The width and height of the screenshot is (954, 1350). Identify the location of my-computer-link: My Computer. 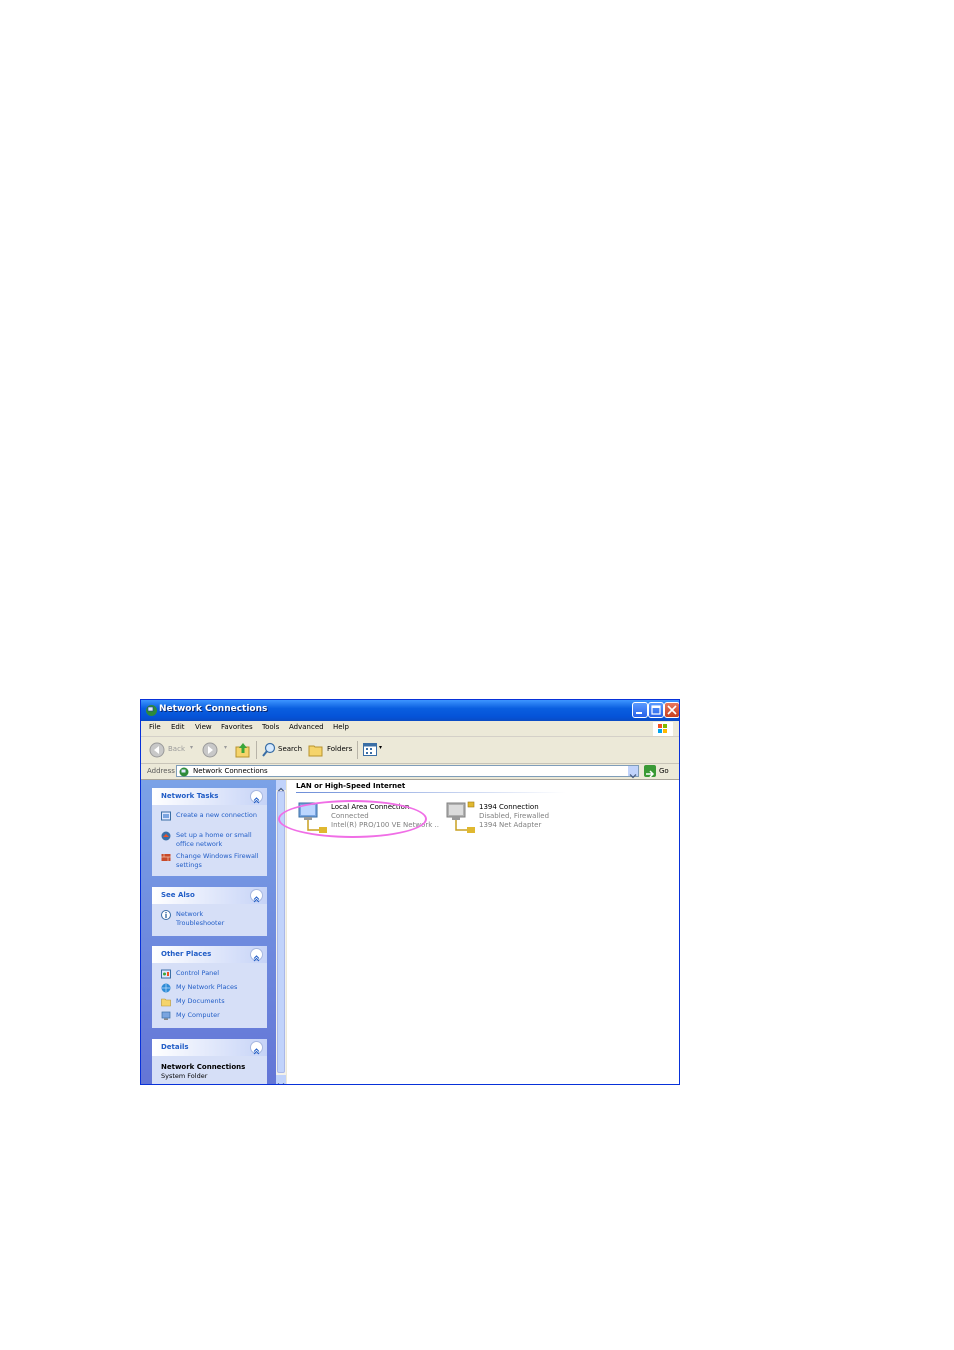
(213, 1016).